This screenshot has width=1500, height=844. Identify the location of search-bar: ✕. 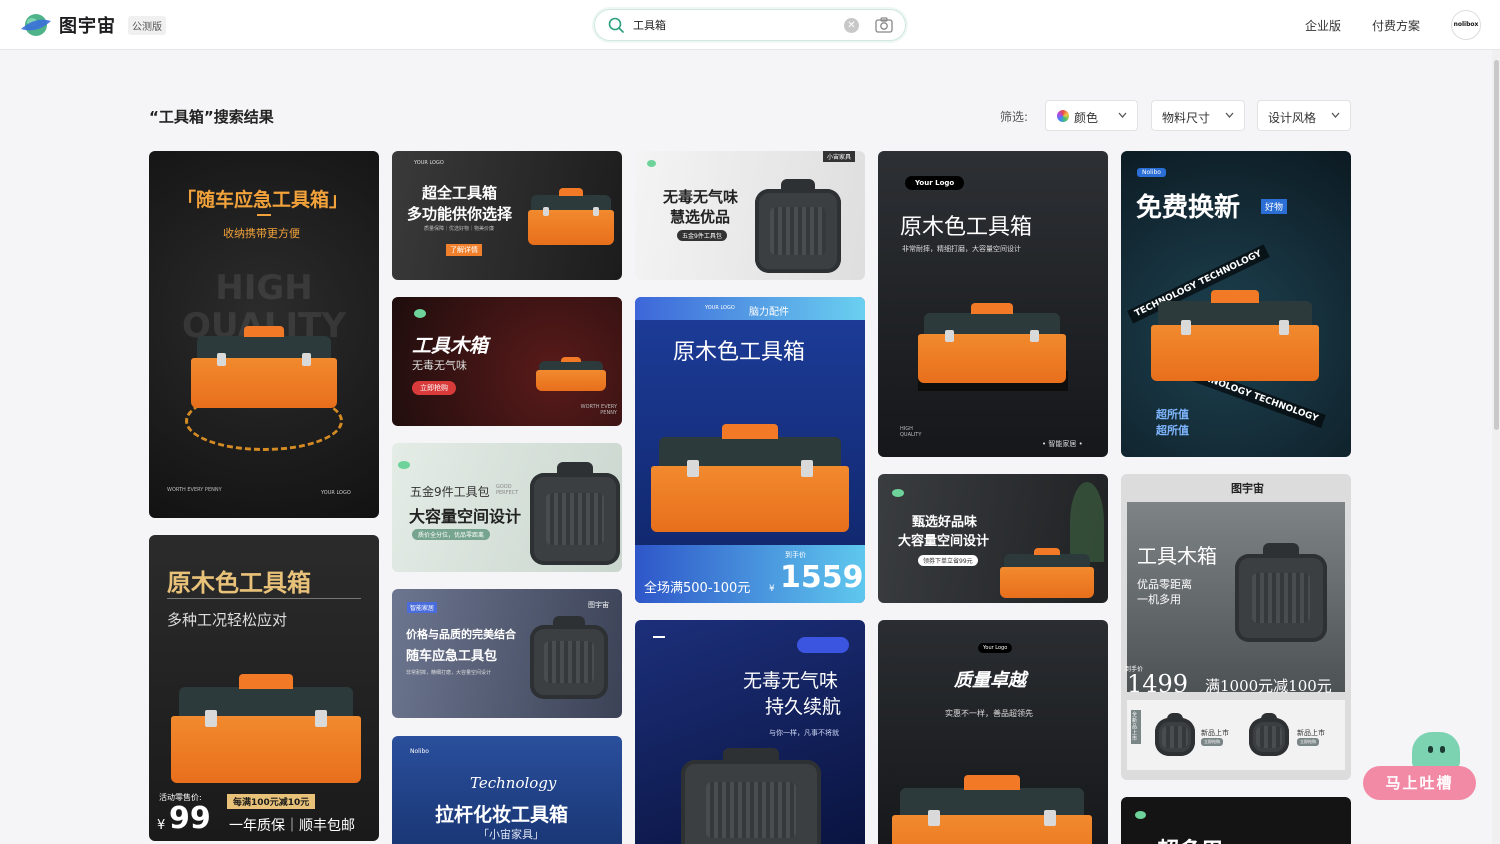
(750, 25).